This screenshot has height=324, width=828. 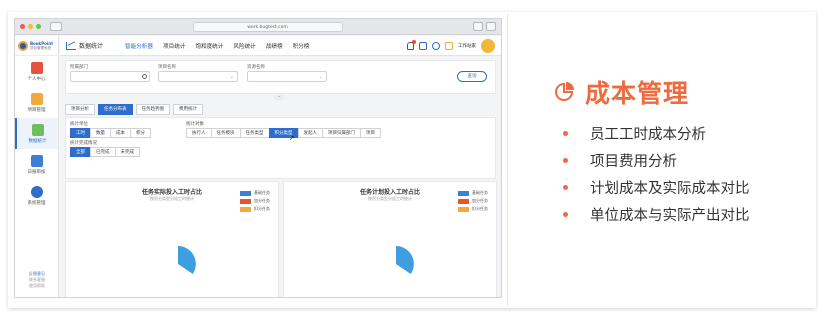 I want to click on tab-bar: 项目分析 任务分布表 任务趋势图 费用统计, so click(x=134, y=109).